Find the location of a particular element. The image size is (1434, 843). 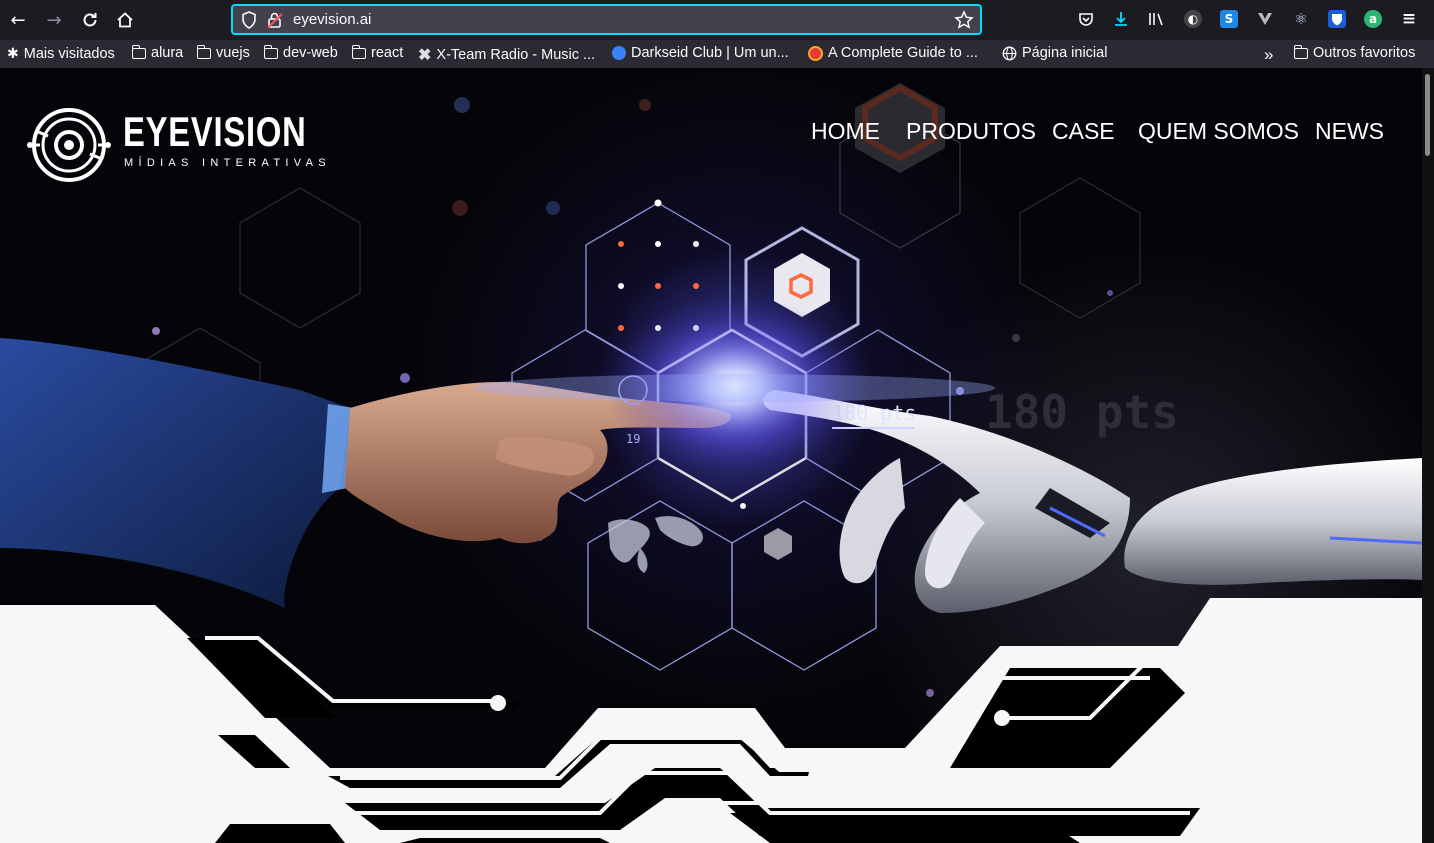

bookmarks-overflow-chevron-icon: » is located at coordinates (1268, 55).